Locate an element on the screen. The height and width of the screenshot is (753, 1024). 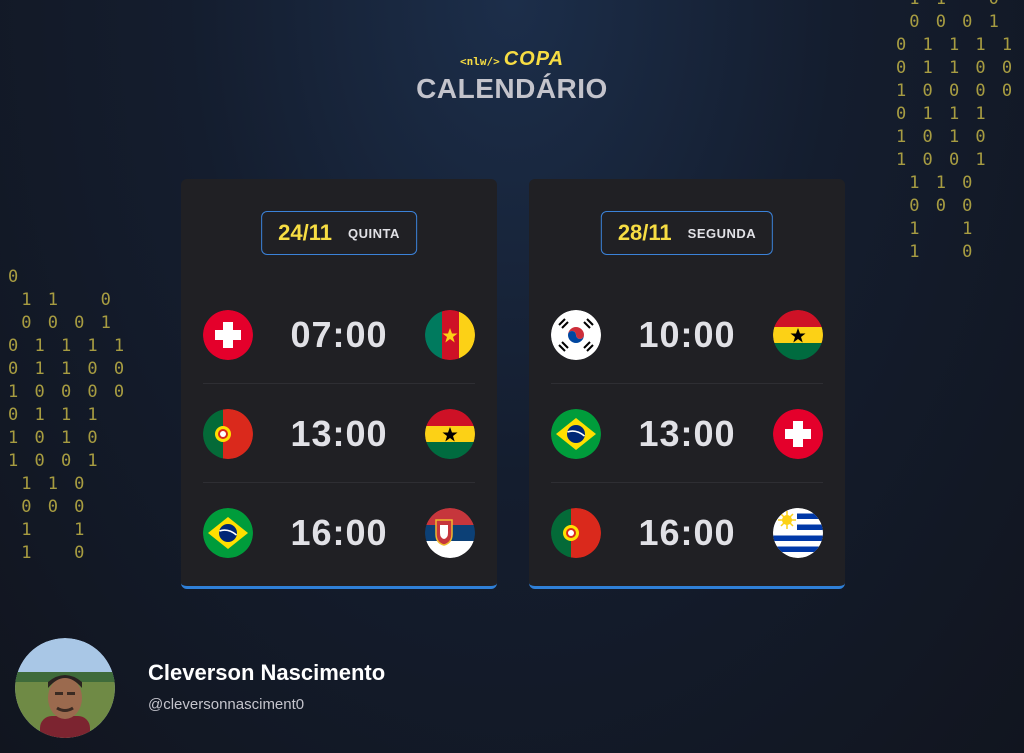
page-header: <nlw/> COPA CALENDÁRIO is located at coordinates (512, 76).